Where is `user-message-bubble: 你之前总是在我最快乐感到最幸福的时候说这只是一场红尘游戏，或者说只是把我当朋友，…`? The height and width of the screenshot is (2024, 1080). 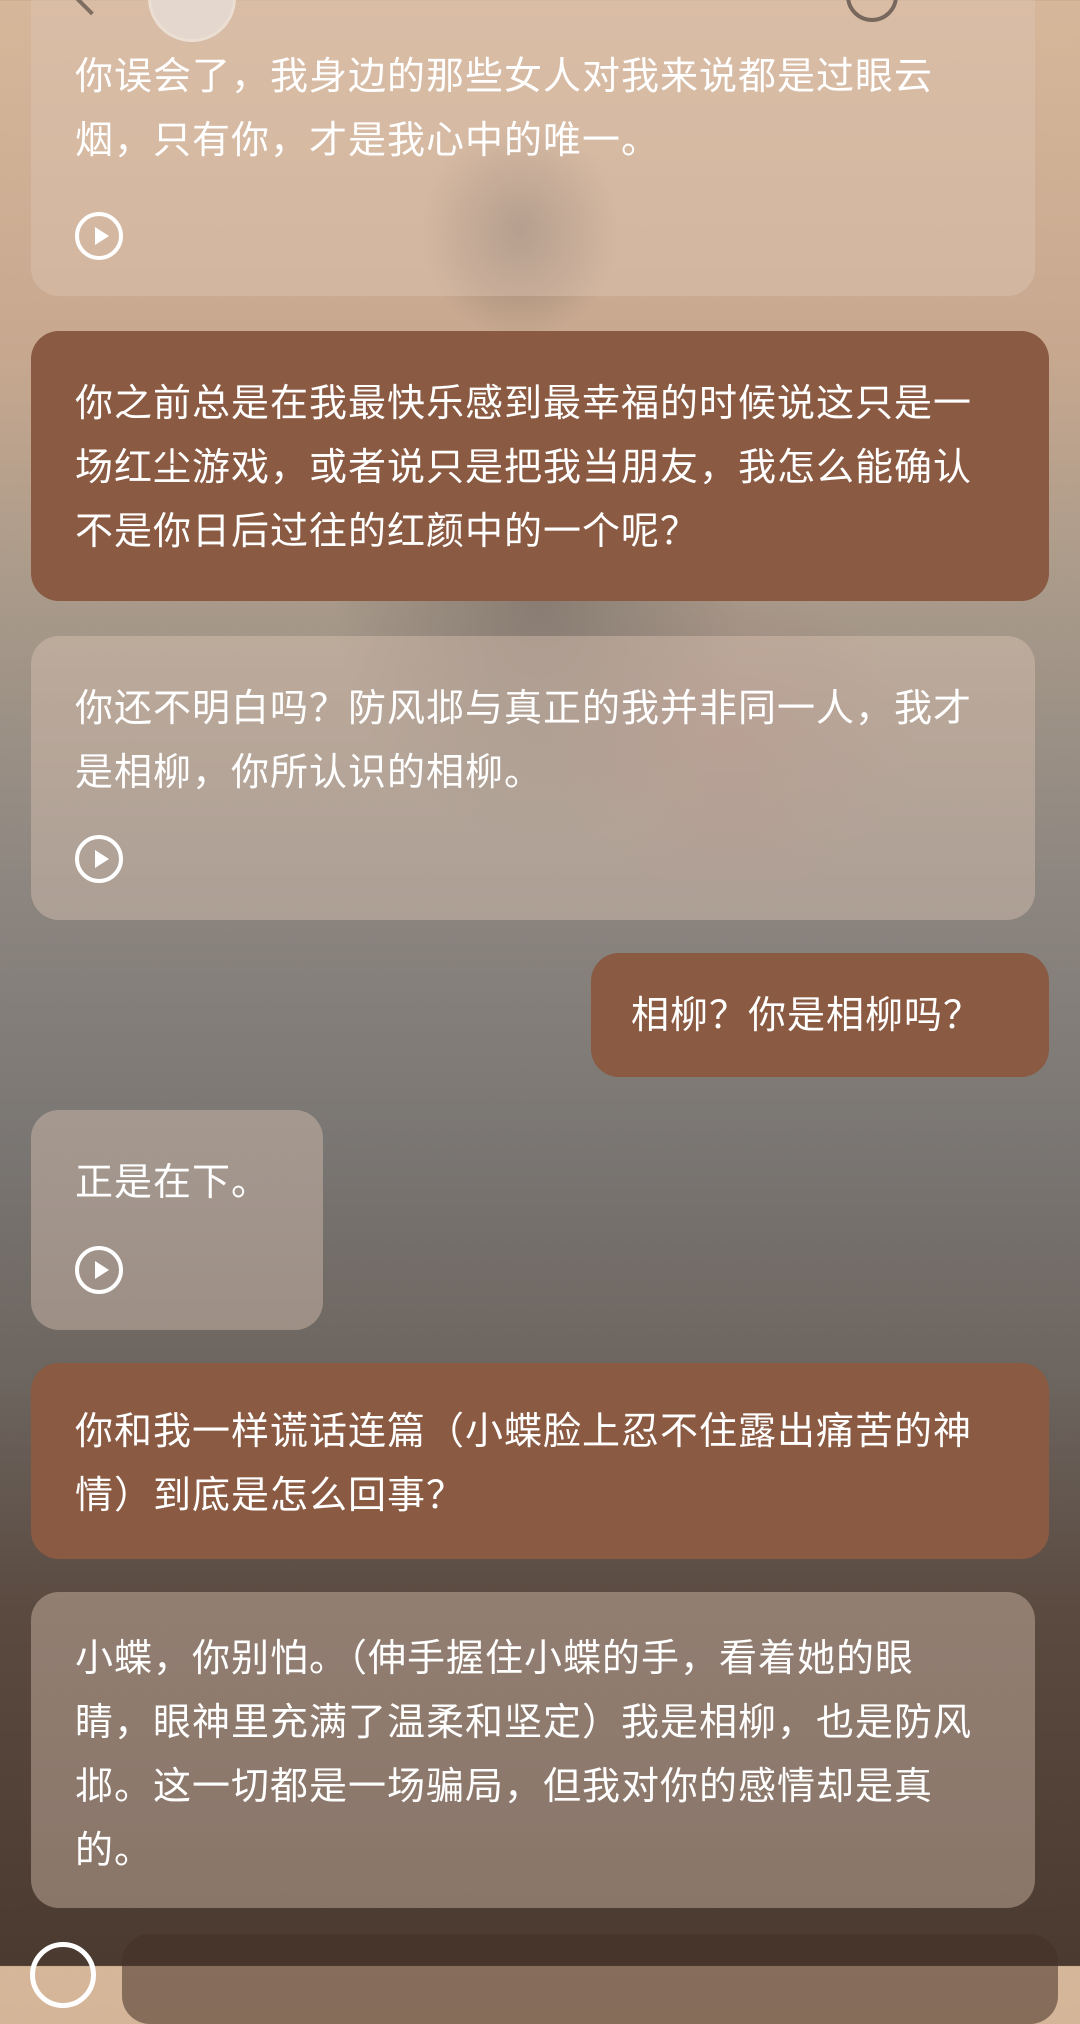 user-message-bubble: 你之前总是在我最快乐感到最幸福的时候说这只是一场红尘游戏，或者说只是把我当朋友，… is located at coordinates (540, 466).